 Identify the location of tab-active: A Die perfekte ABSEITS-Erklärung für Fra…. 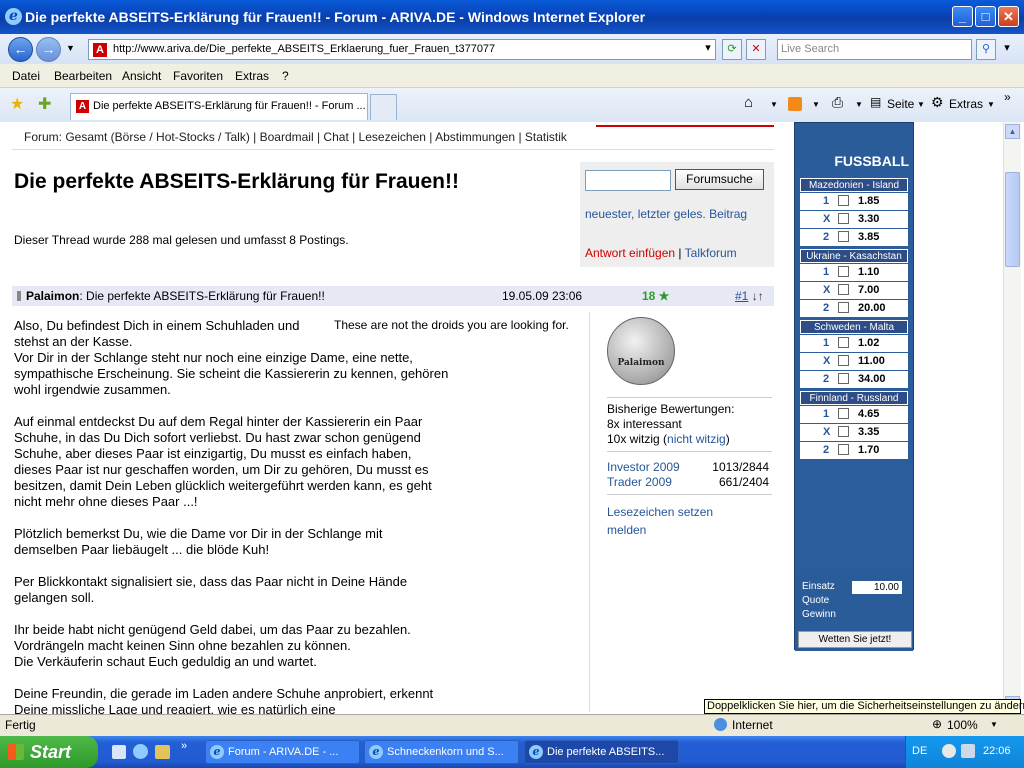
(219, 106).